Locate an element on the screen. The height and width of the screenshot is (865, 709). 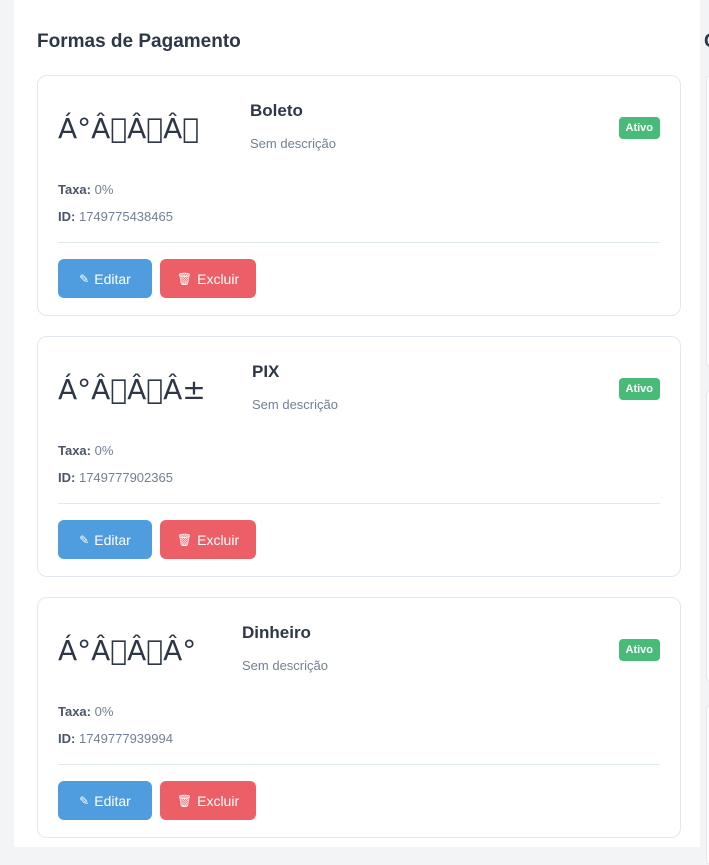
id-value: 1749777902365 is located at coordinates (125, 477).